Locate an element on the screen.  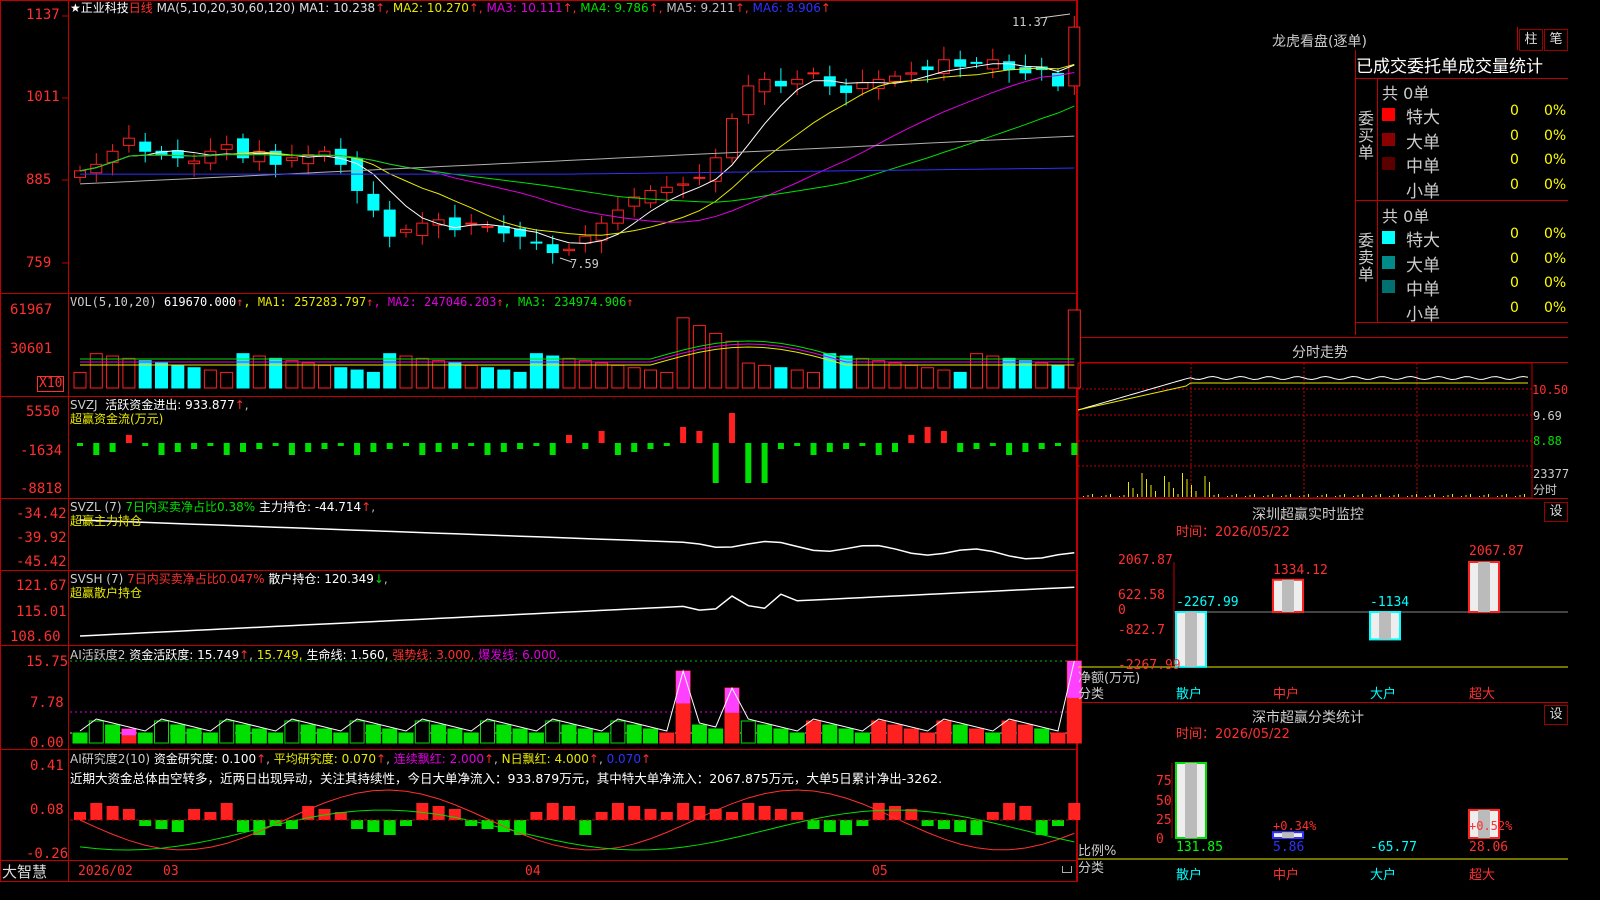
category-label: 超大 is located at coordinates (1482, 875).